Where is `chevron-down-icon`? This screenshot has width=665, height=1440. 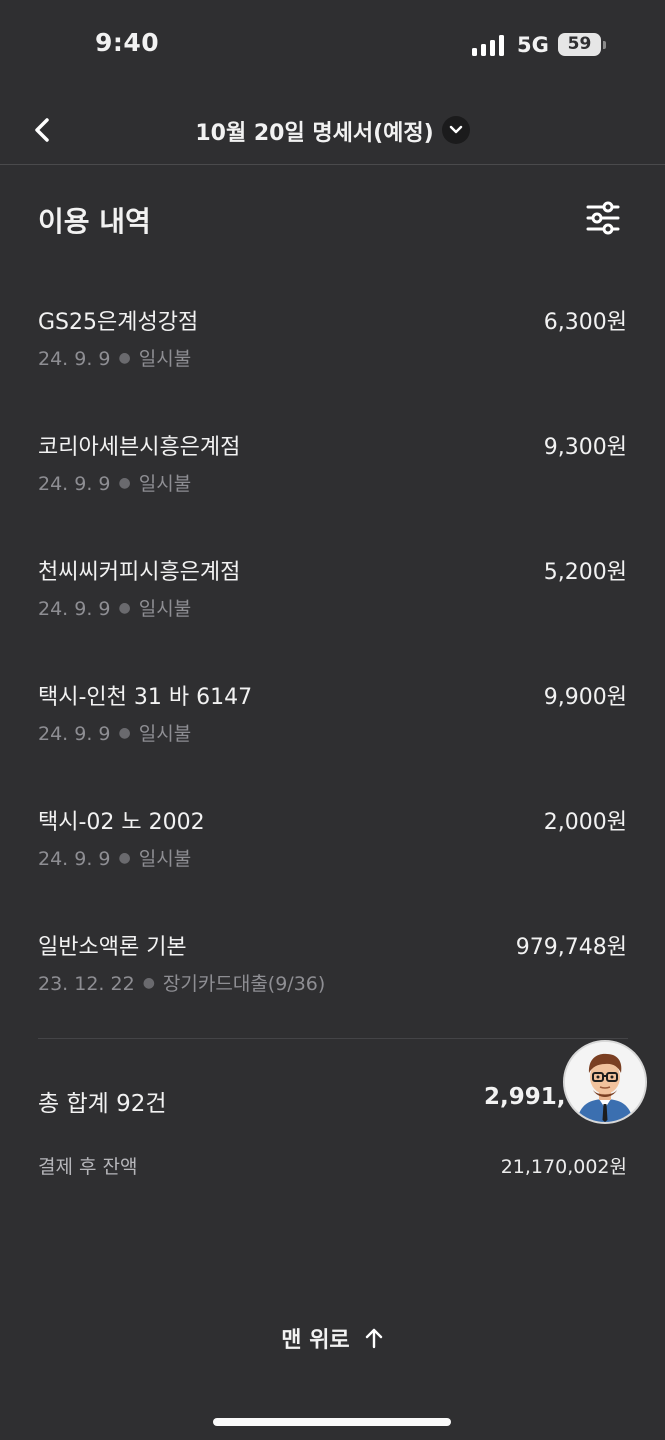 chevron-down-icon is located at coordinates (455, 130).